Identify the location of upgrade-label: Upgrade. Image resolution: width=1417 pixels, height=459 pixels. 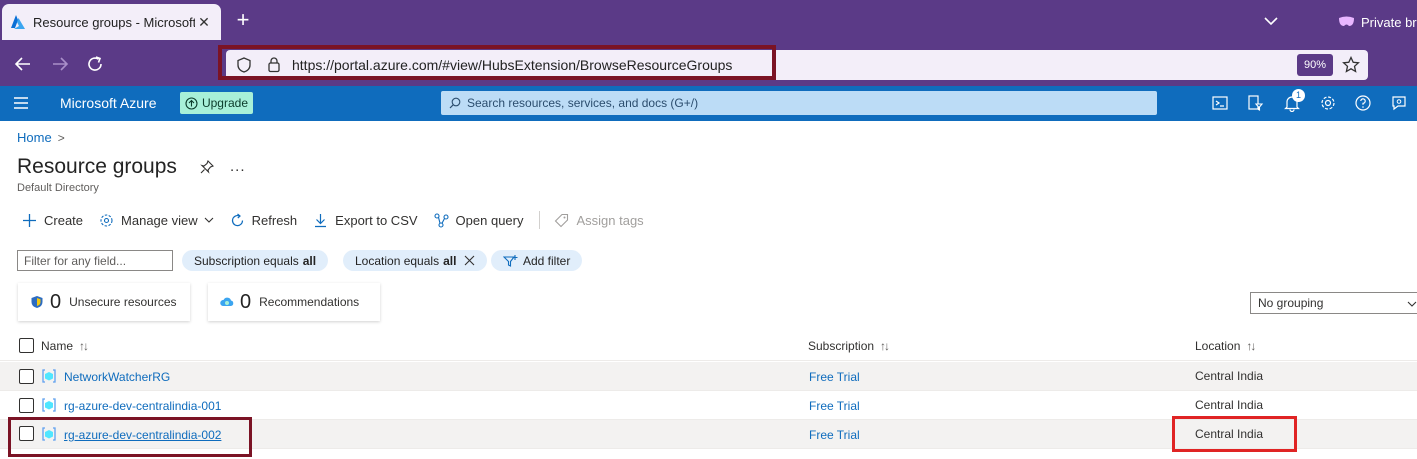
(224, 103).